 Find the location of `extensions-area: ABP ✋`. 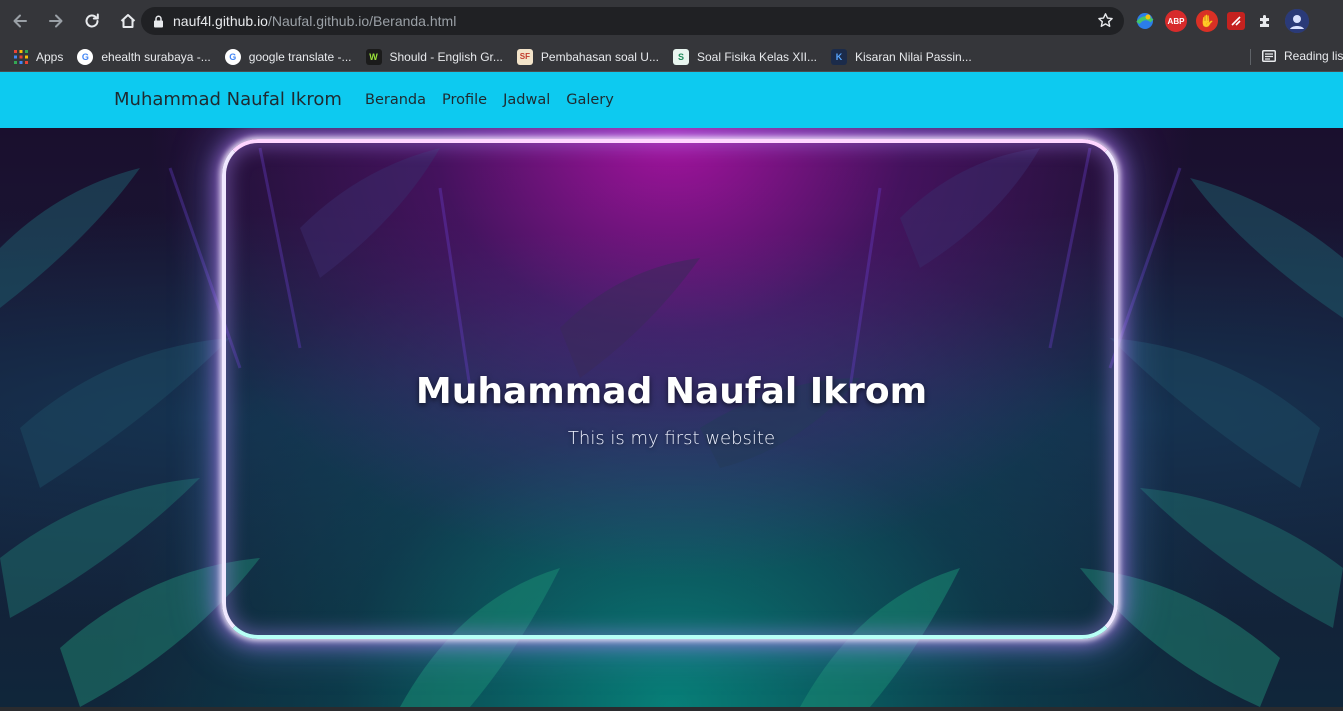

extensions-area: ABP ✋ is located at coordinates (1221, 21).